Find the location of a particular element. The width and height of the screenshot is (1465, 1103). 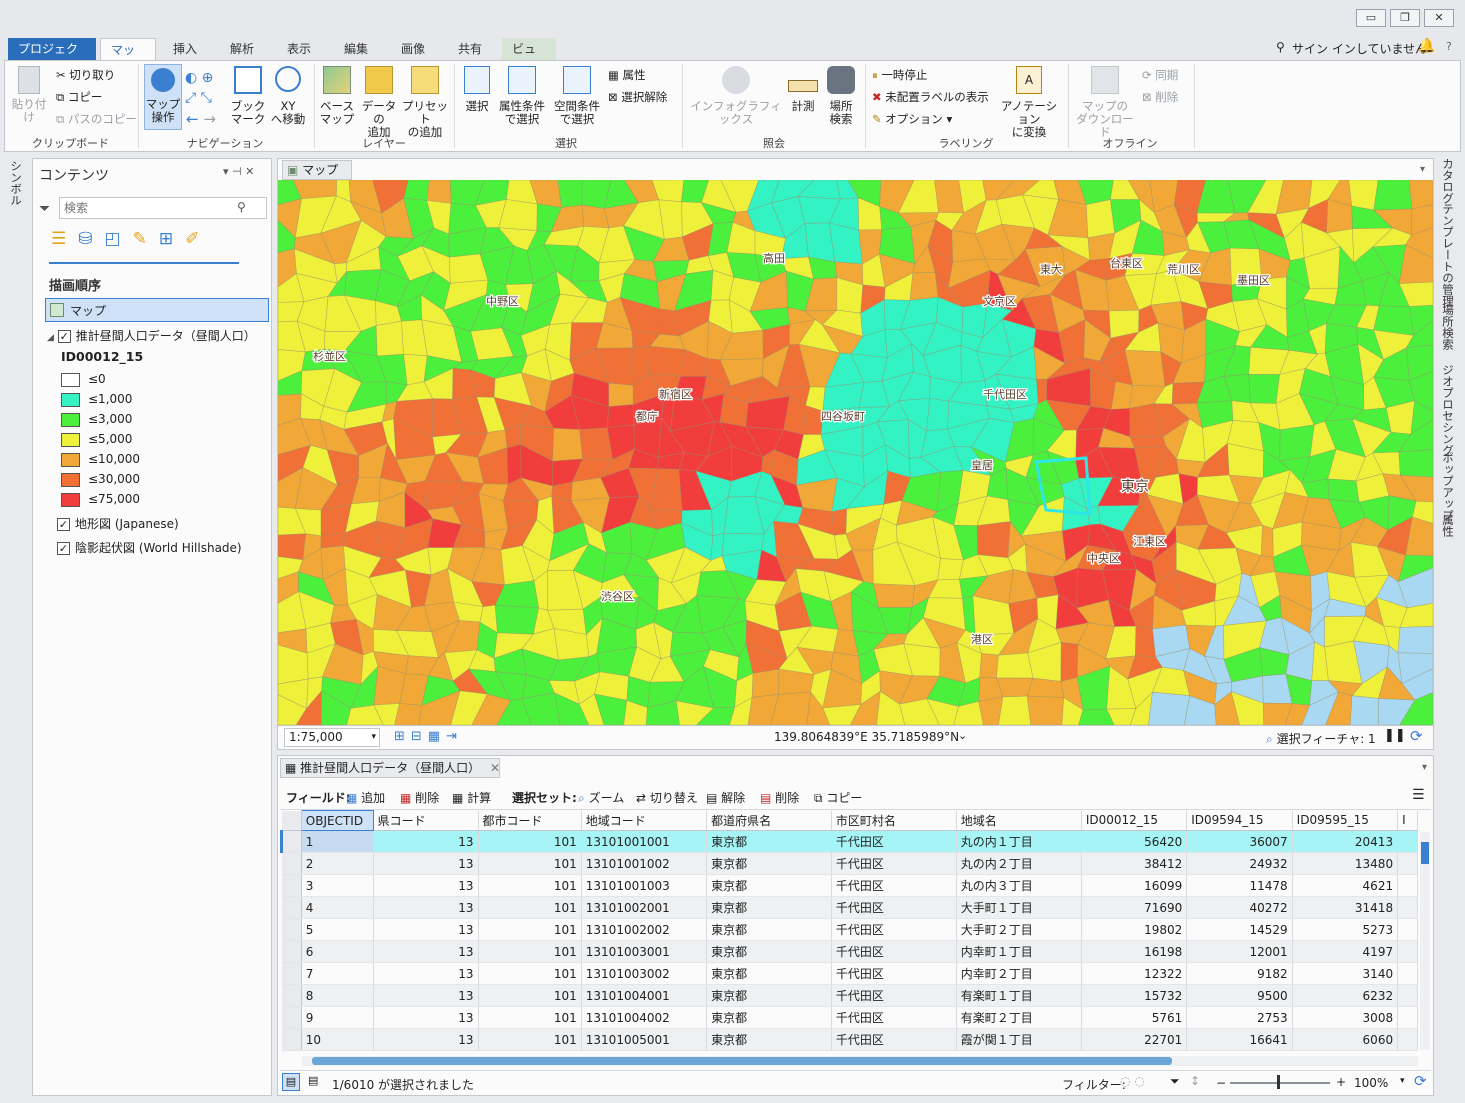

table-cell: 14529 is located at coordinates (1239, 929).